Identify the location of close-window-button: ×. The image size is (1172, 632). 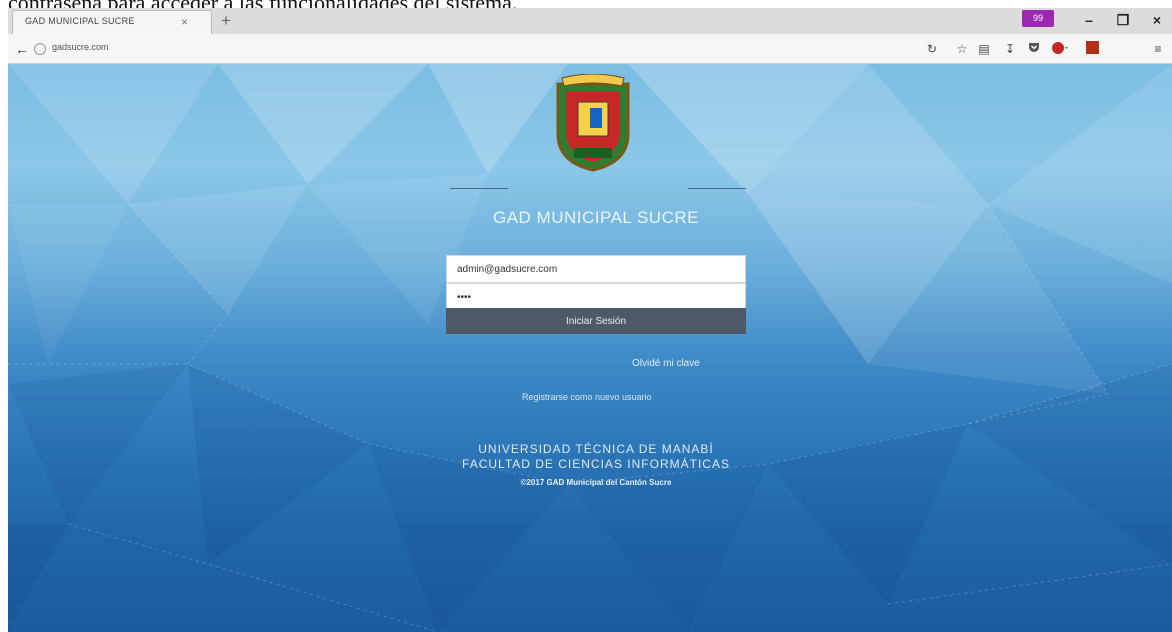
(1157, 20).